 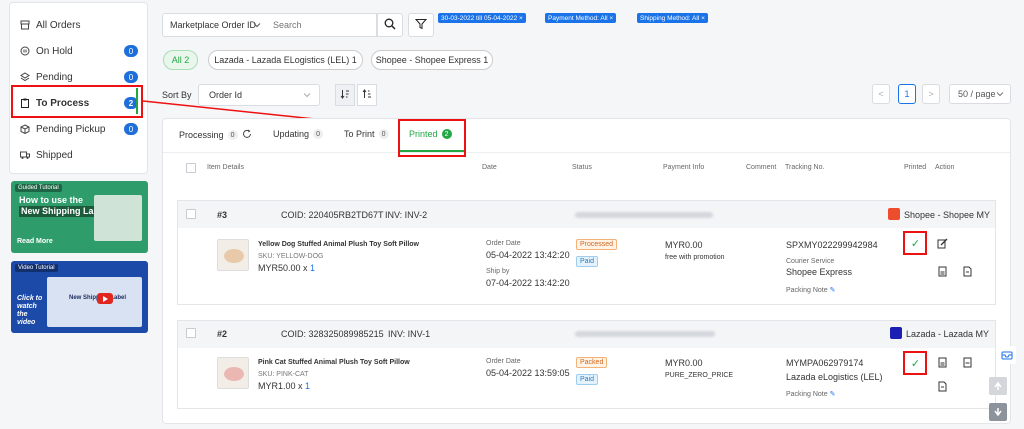 What do you see at coordinates (222, 334) in the screenshot?
I see `order-number: #2` at bounding box center [222, 334].